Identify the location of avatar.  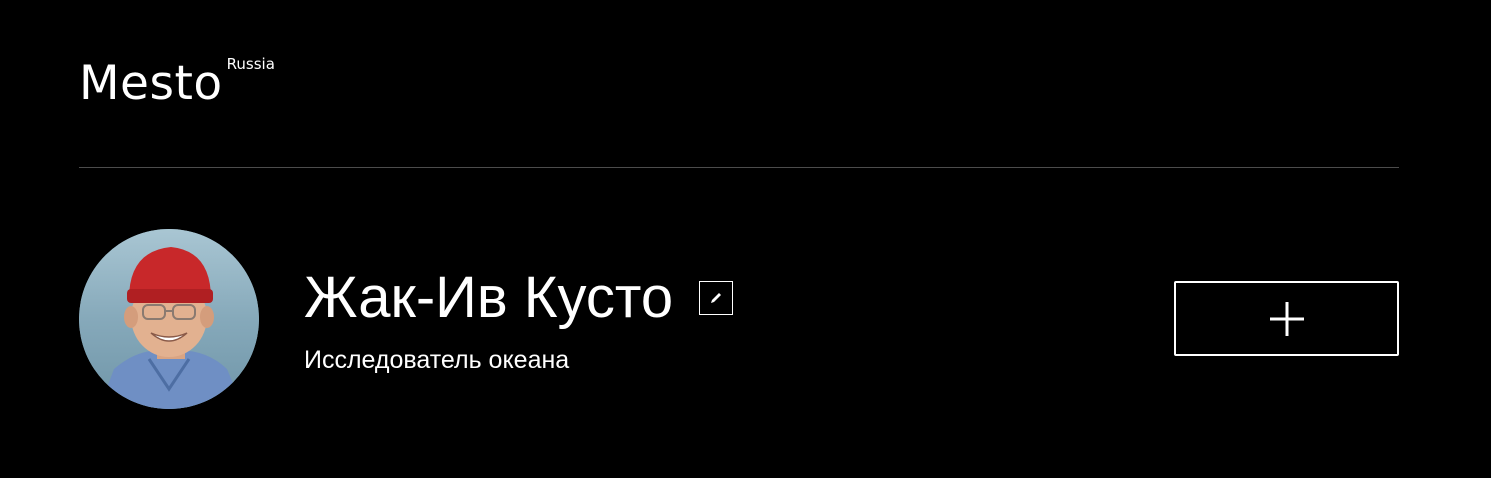
(169, 319).